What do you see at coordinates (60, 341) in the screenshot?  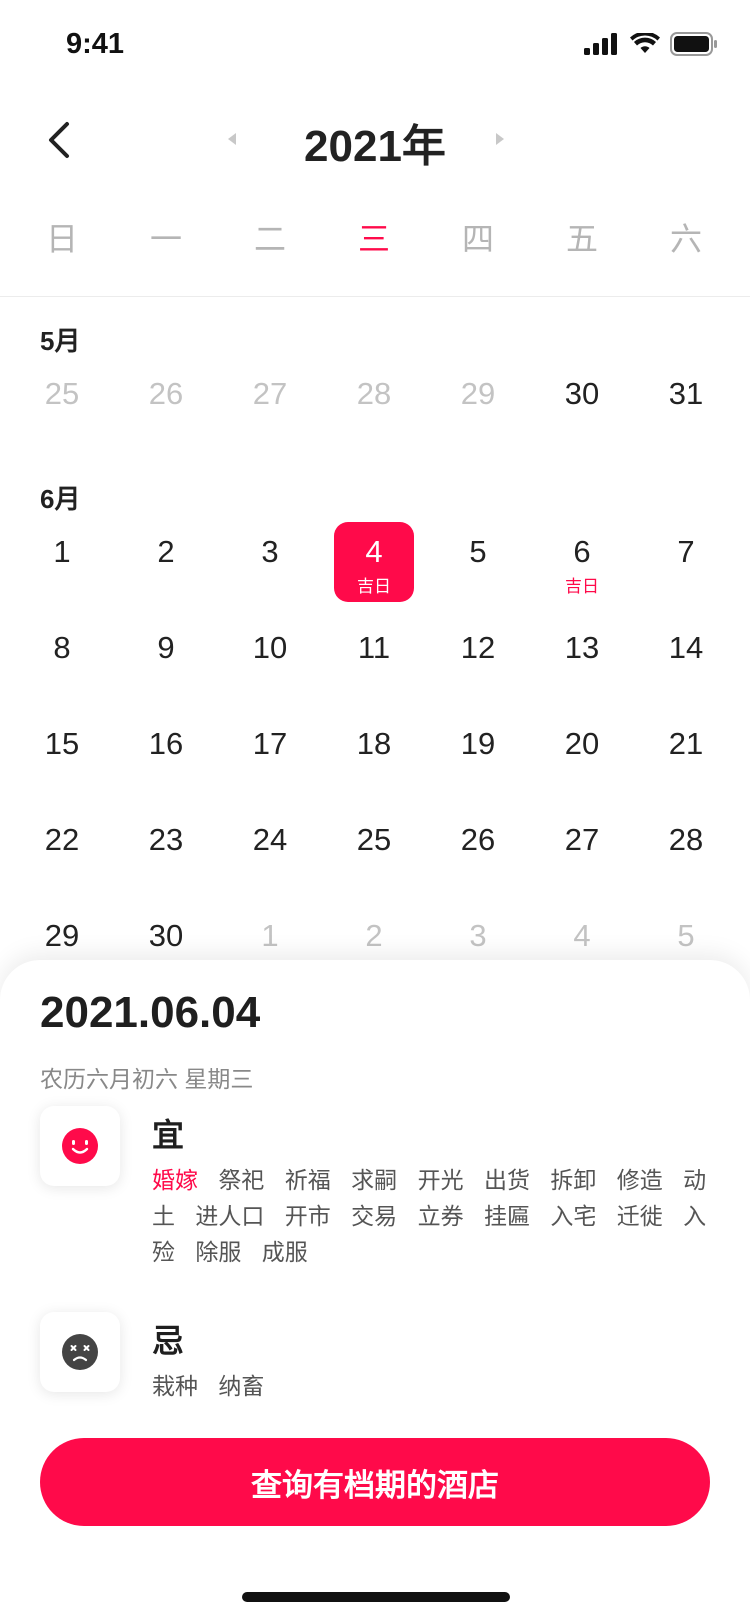 I see `month-label: 5月` at bounding box center [60, 341].